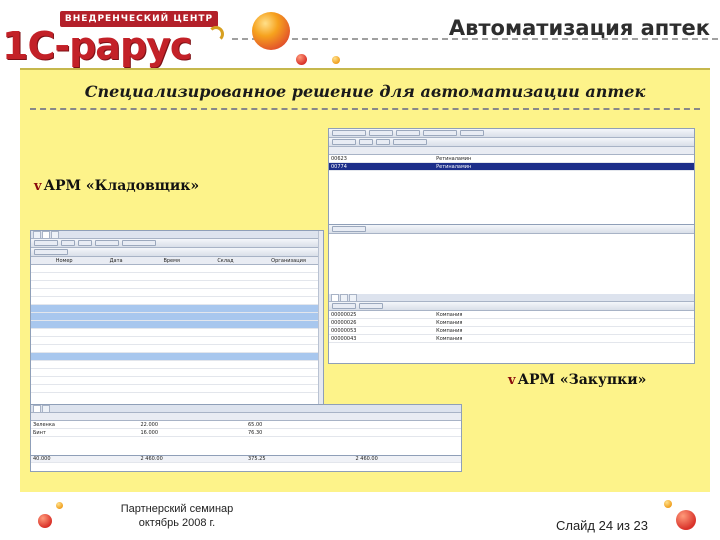 The width and height of the screenshot is (720, 540). I want to click on table-row-selected: 00774 Ретиналамин, so click(511, 167).